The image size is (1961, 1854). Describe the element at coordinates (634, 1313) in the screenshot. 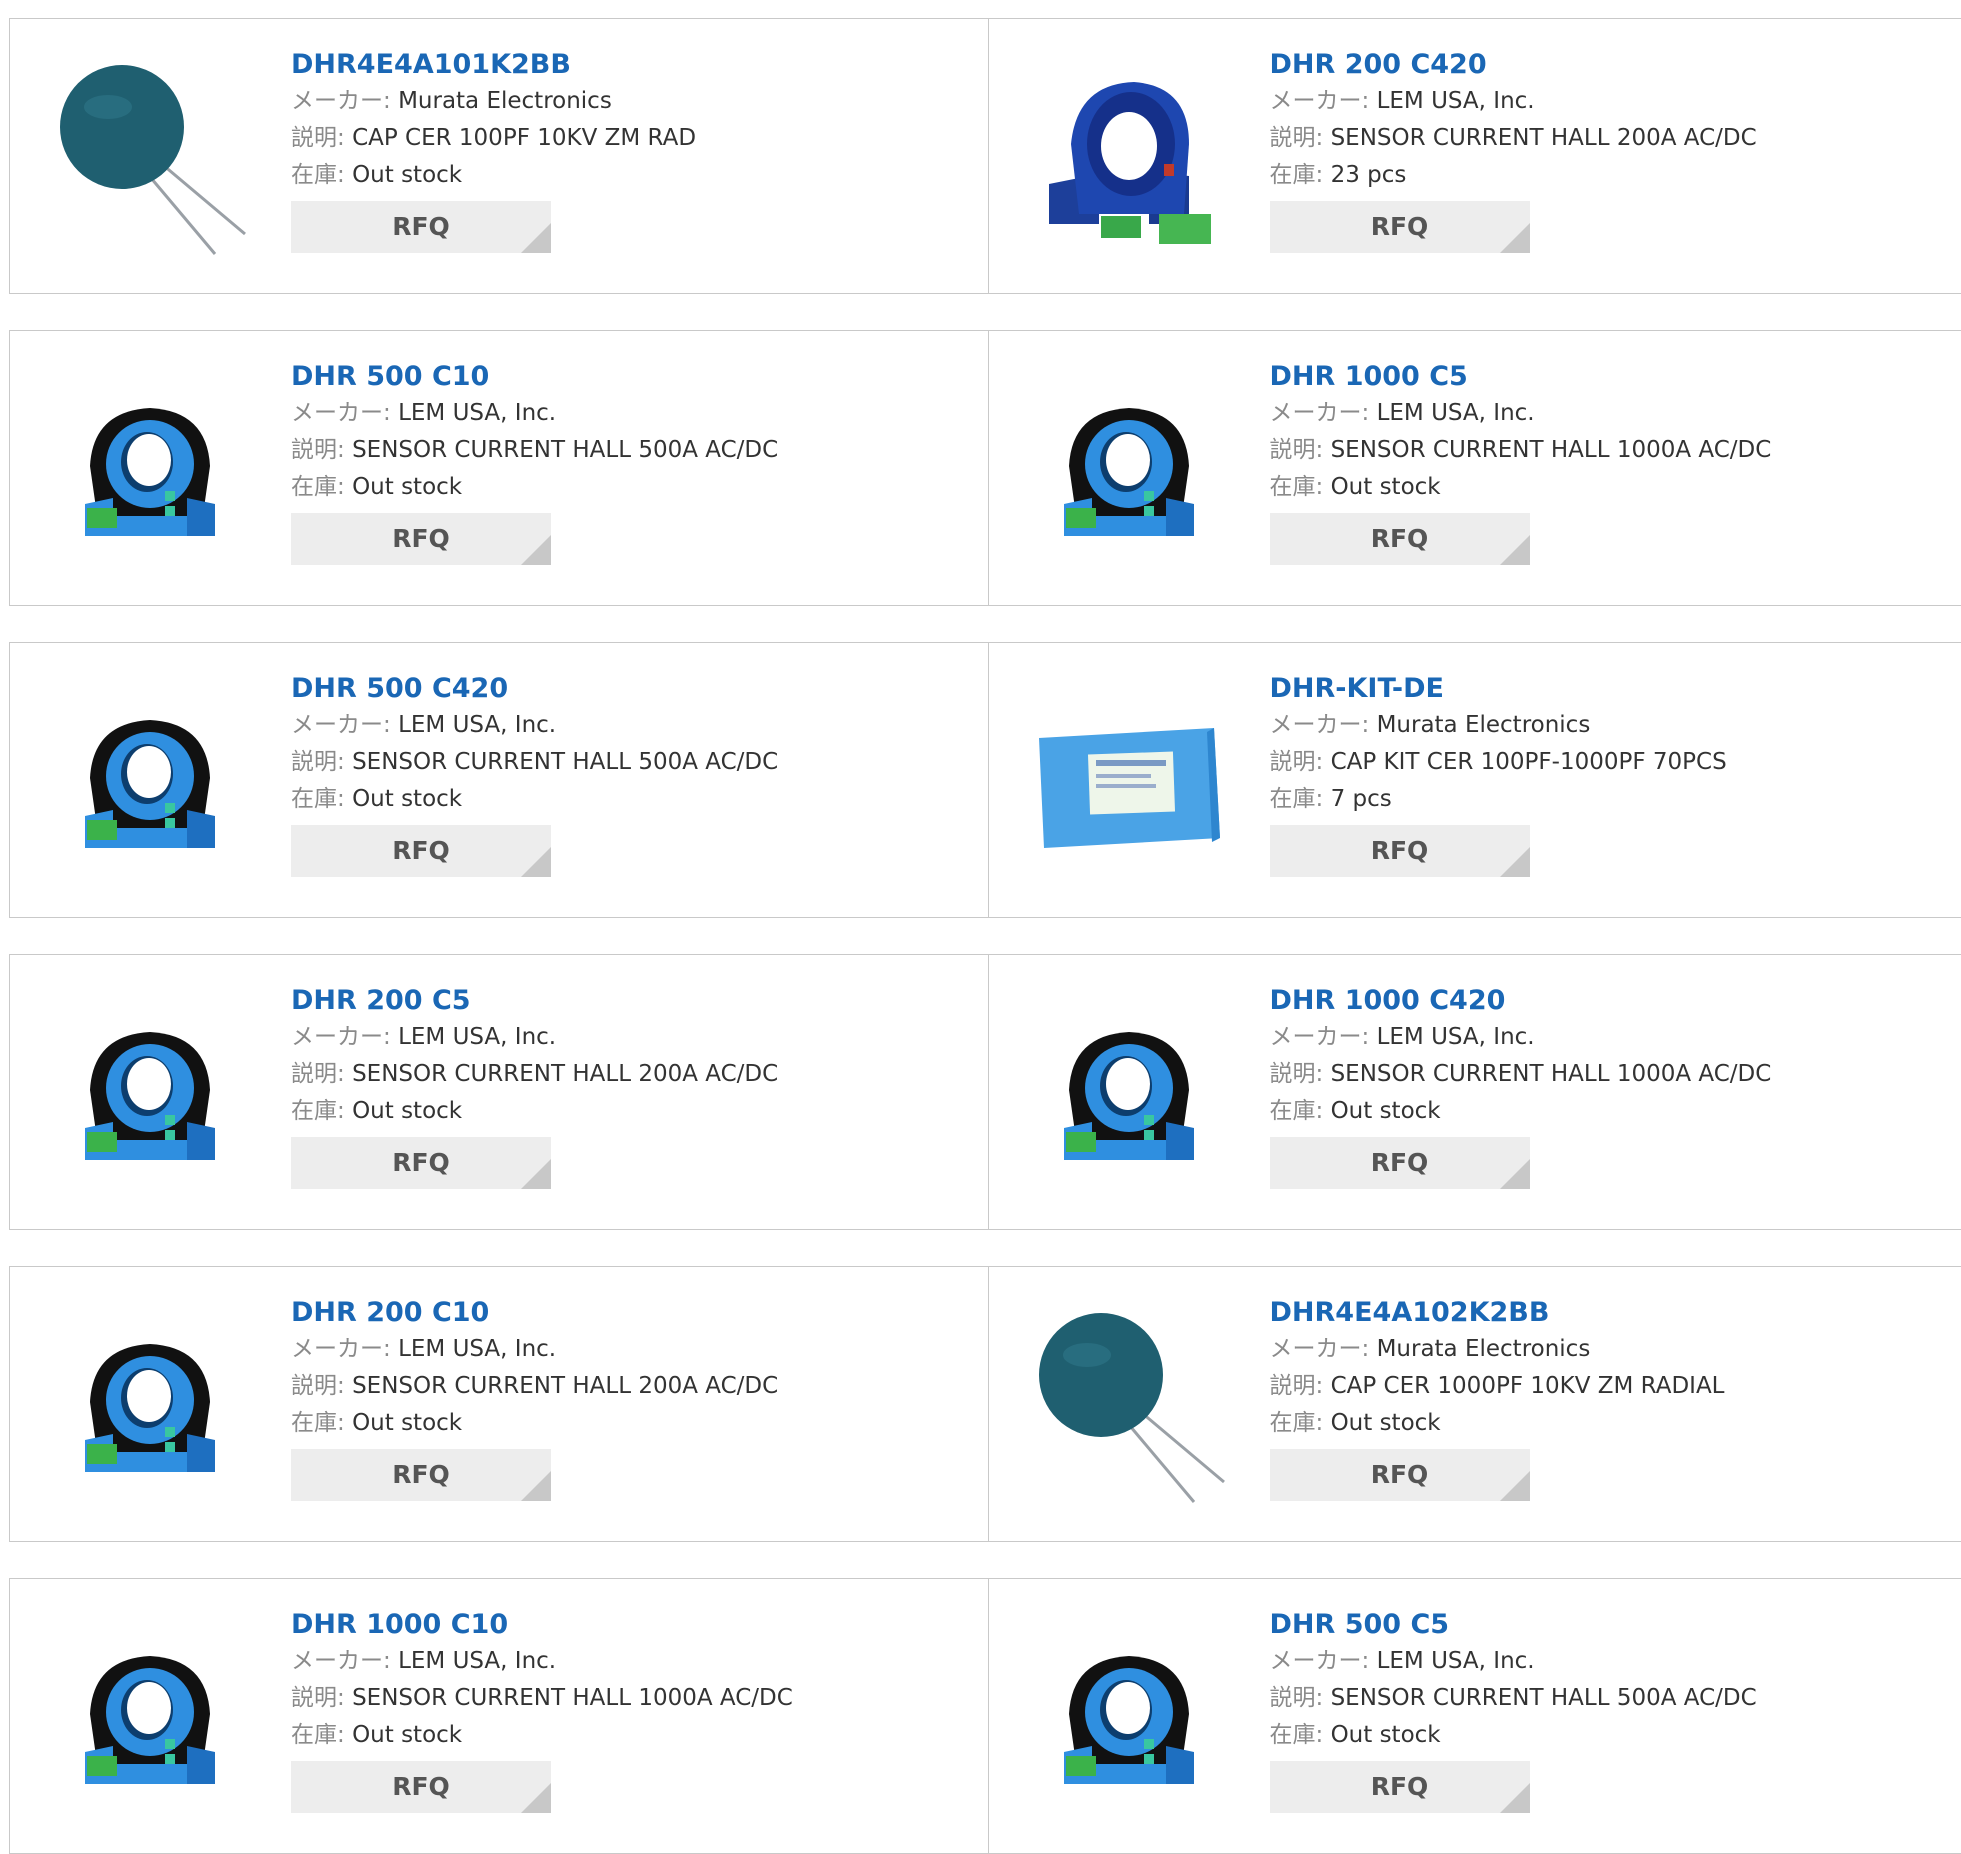

I see `product-title-link: DHR 200 C10` at that location.